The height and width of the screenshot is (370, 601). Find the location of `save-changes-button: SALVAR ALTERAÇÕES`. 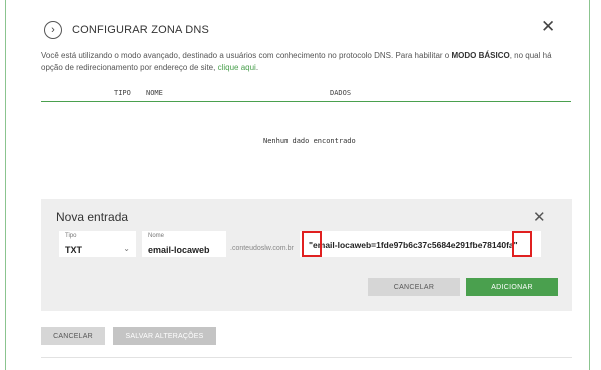

save-changes-button: SALVAR ALTERAÇÕES is located at coordinates (164, 336).